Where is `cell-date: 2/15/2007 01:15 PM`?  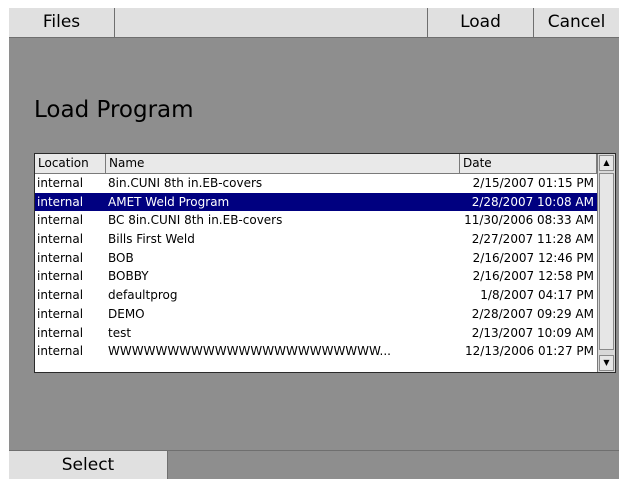 cell-date: 2/15/2007 01:15 PM is located at coordinates (533, 183).